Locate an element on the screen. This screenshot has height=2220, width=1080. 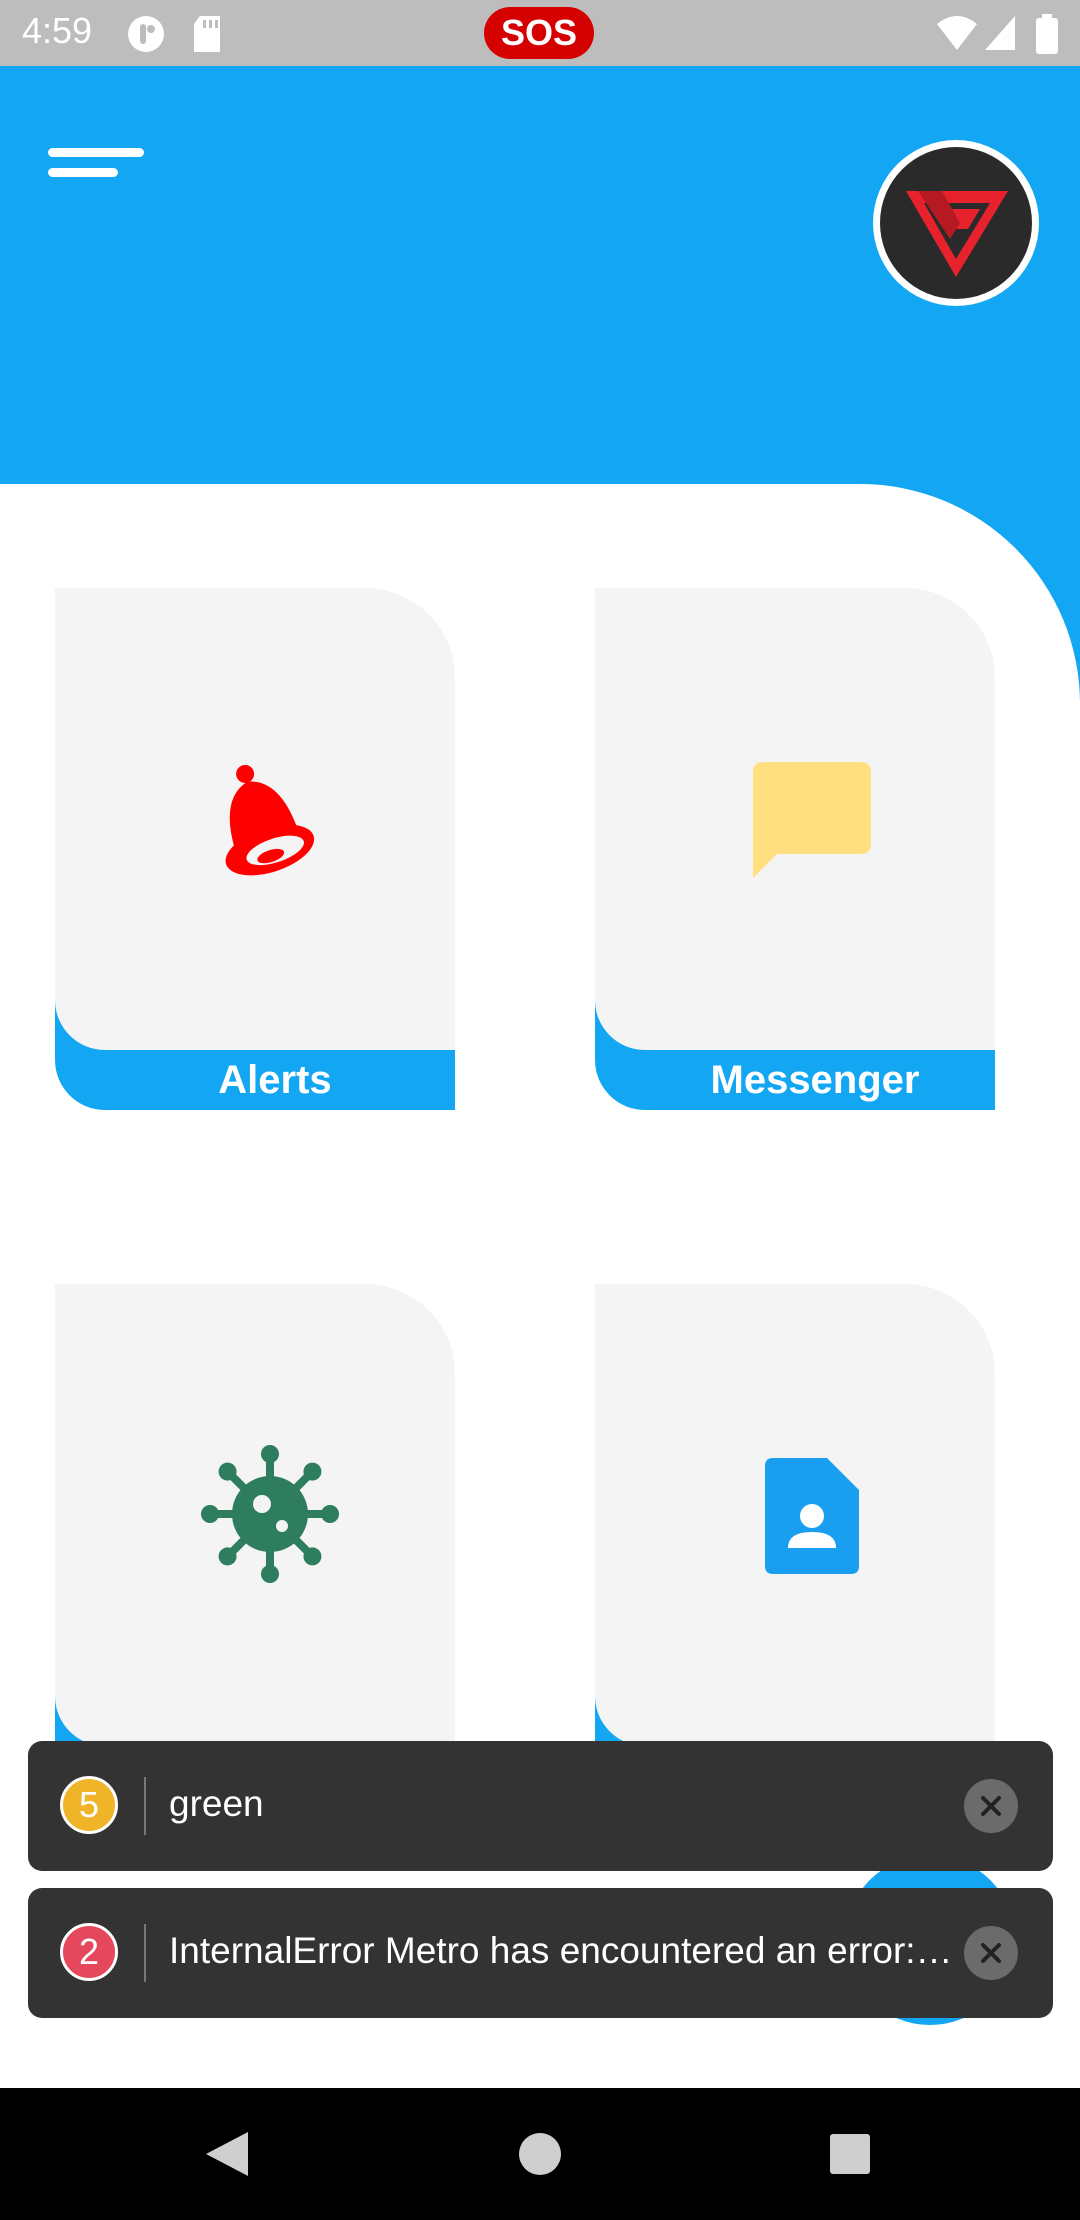
wifi-icon is located at coordinates (957, 33).